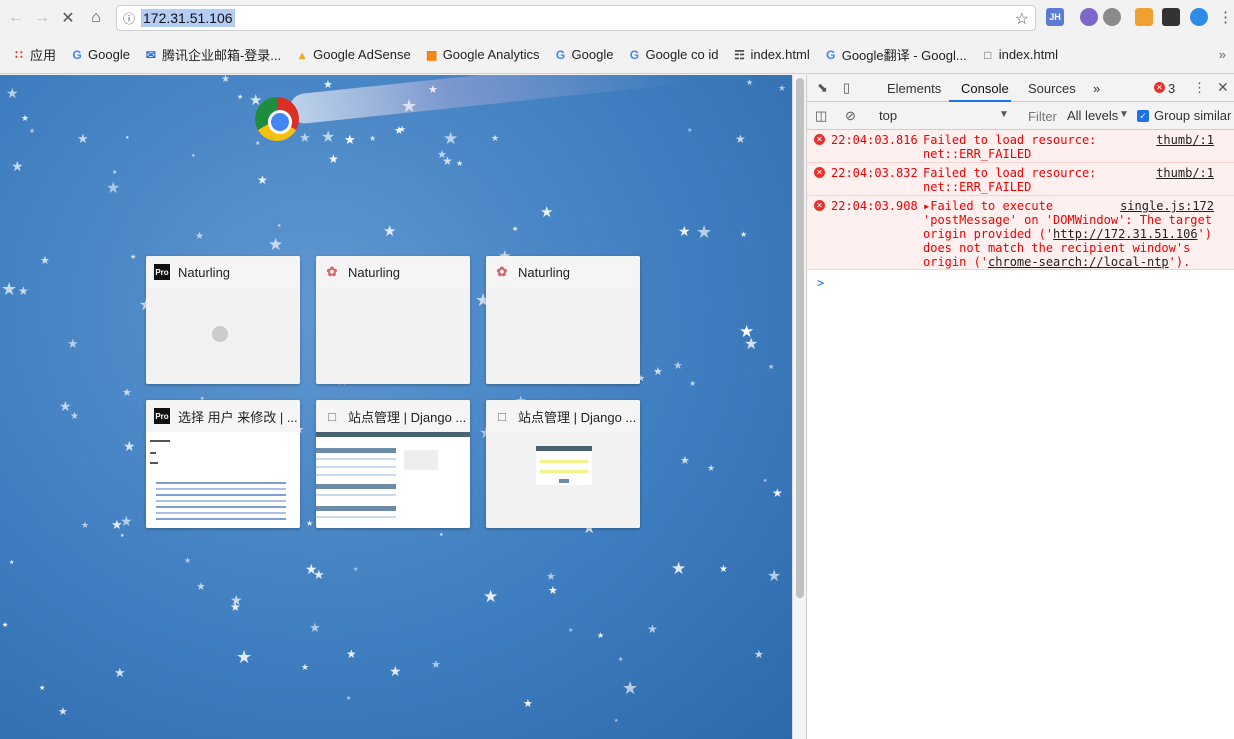 Image resolution: width=1234 pixels, height=739 pixels. I want to click on extension-icon-purple, so click(1089, 17).